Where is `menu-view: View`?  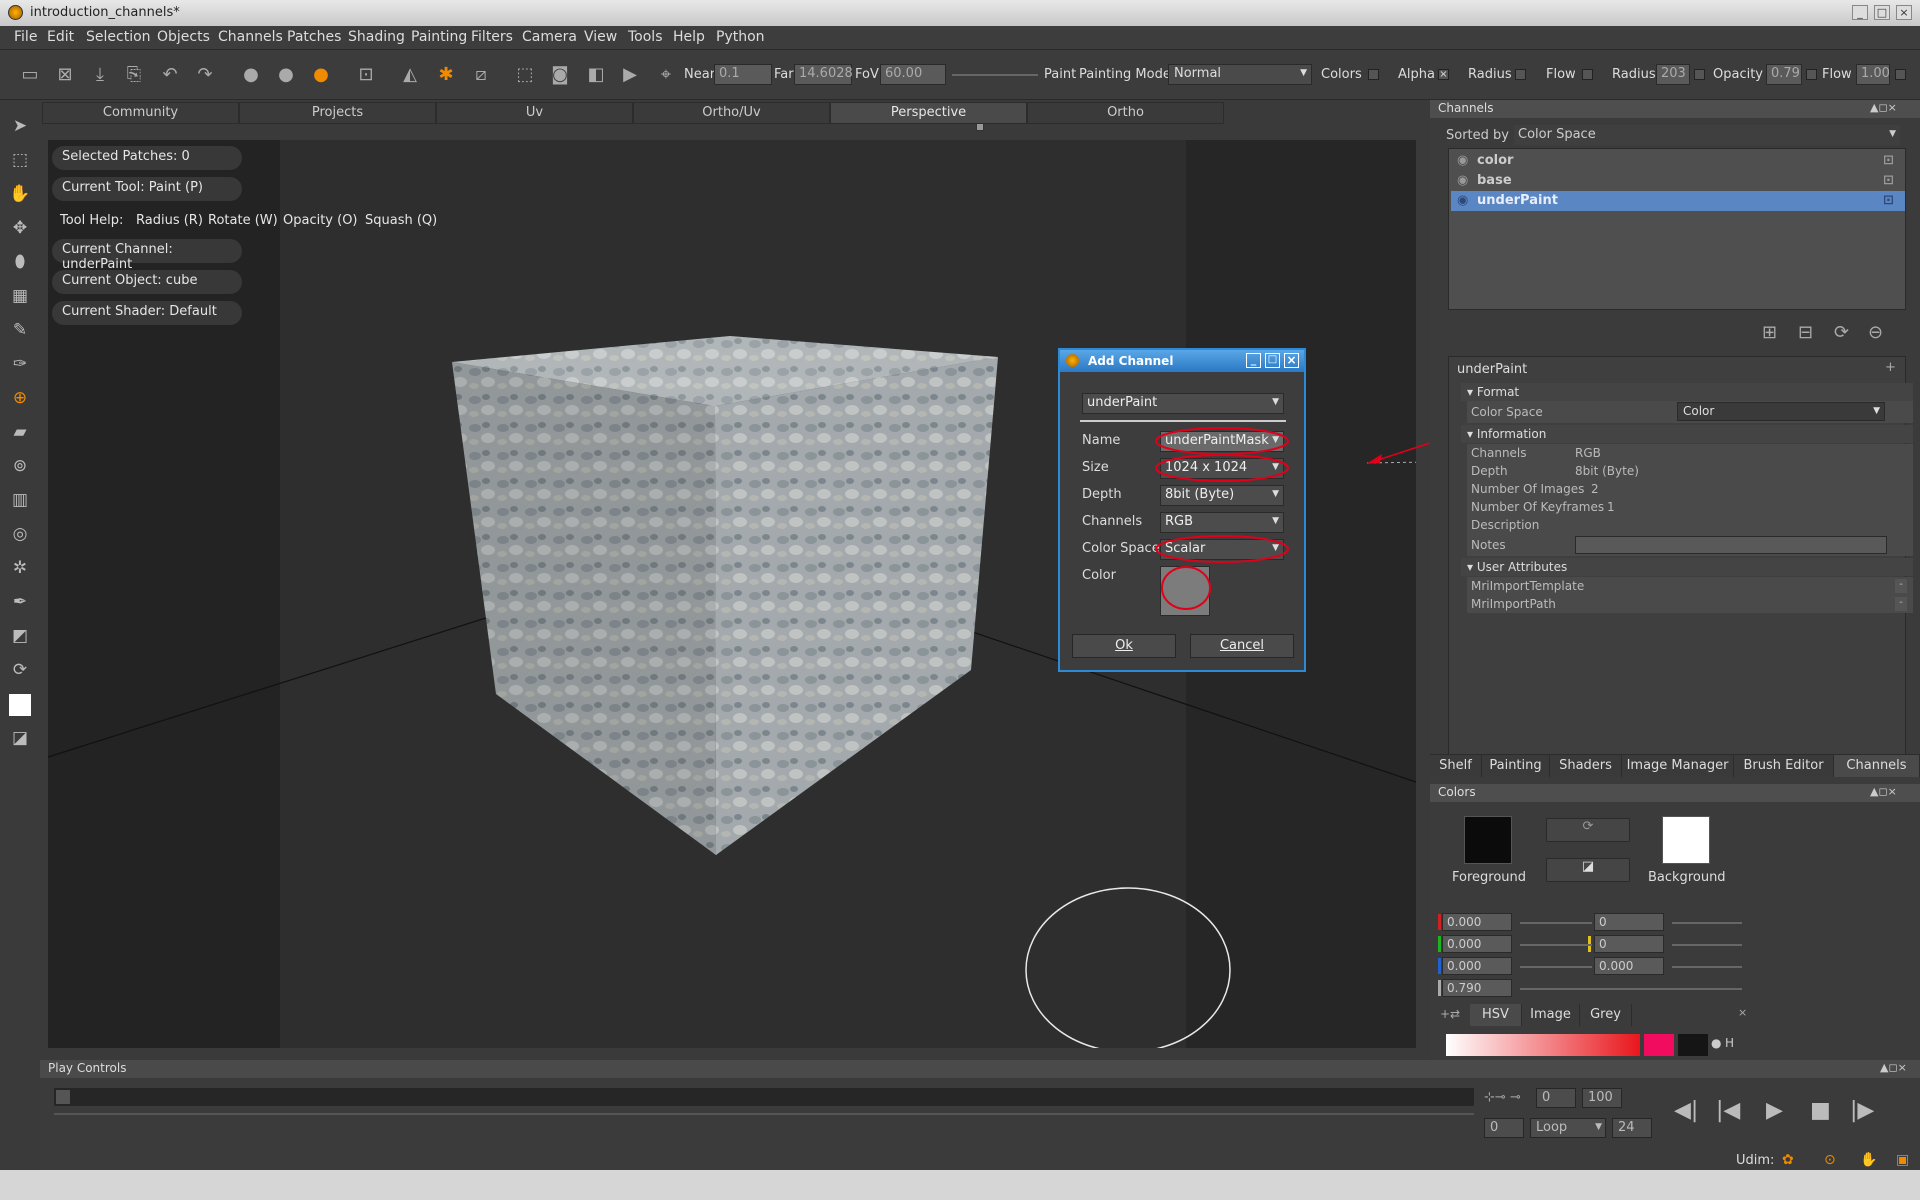 menu-view: View is located at coordinates (600, 37).